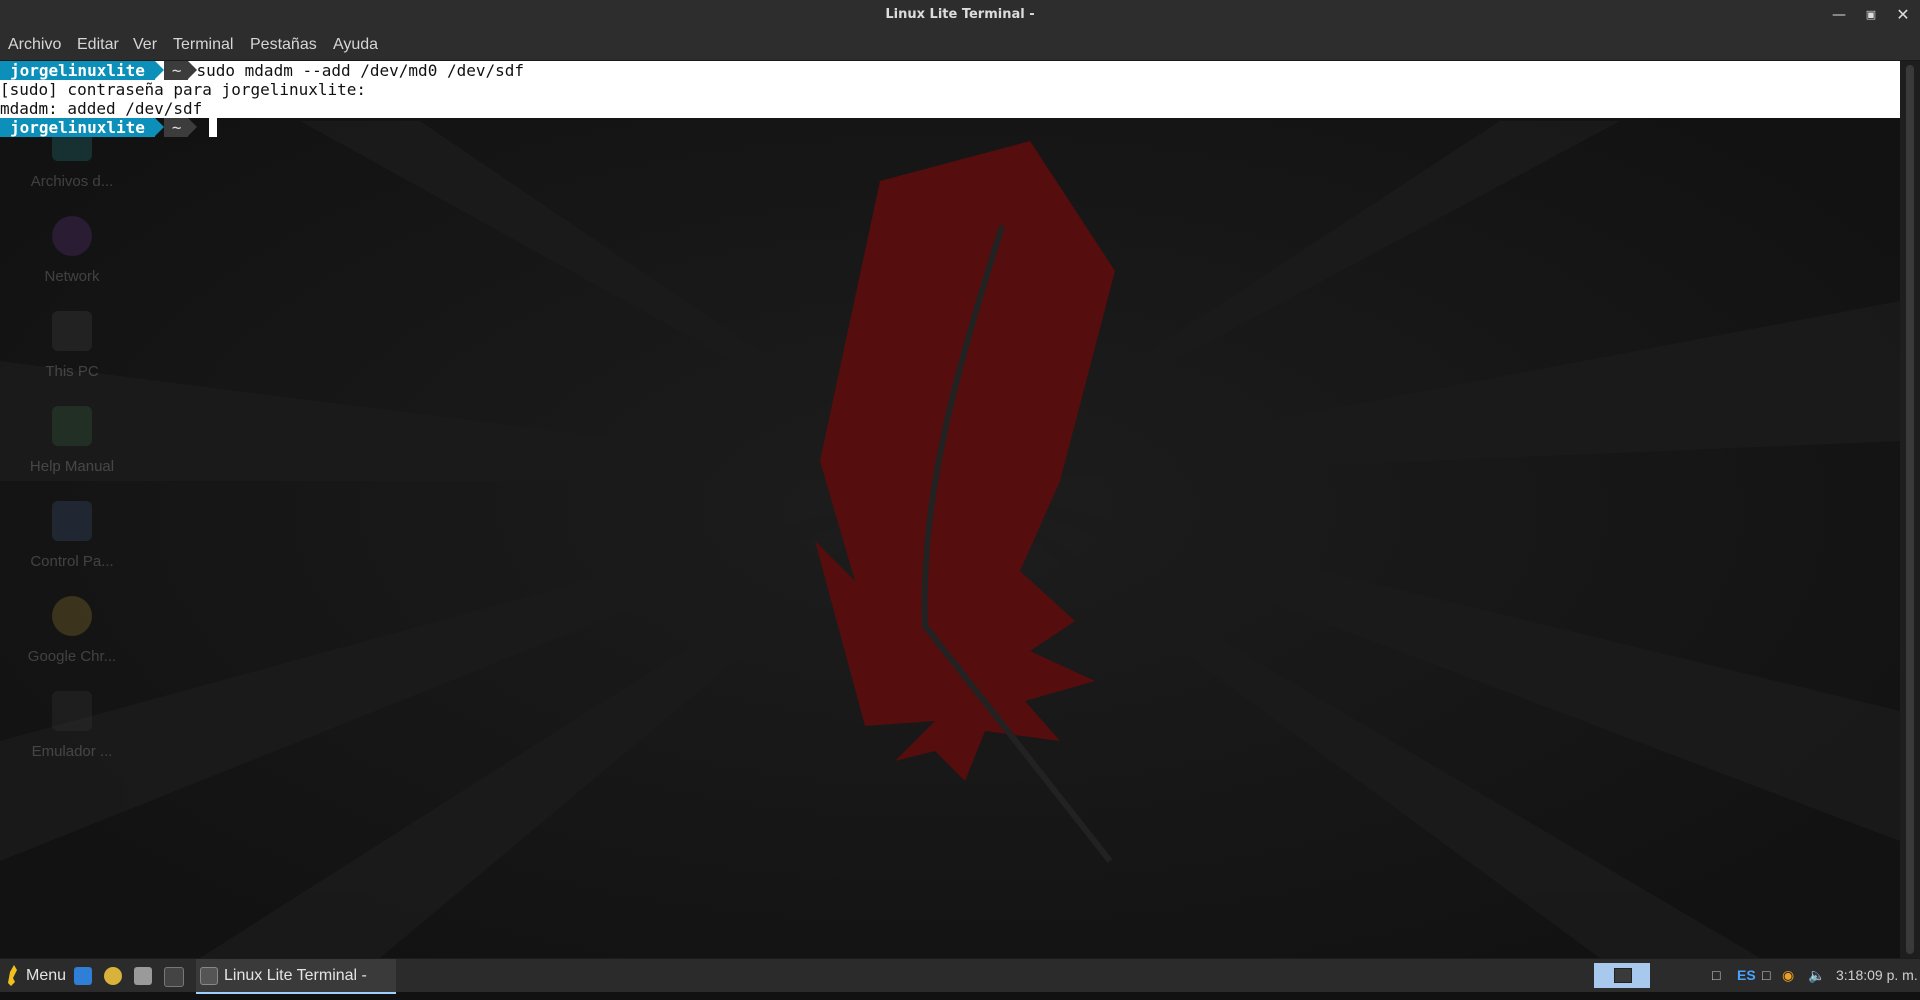 Image resolution: width=1920 pixels, height=1000 pixels. I want to click on workspace-window-icon, so click(1623, 975).